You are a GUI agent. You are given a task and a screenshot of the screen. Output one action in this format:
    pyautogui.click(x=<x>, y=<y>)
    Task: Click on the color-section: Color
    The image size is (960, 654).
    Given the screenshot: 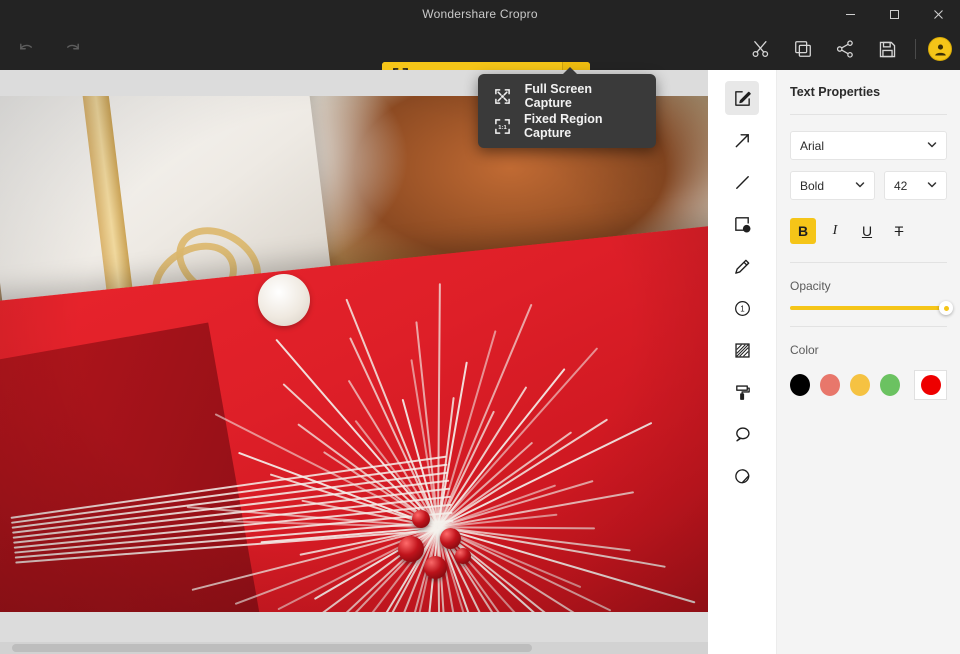 What is the action you would take?
    pyautogui.click(x=868, y=371)
    